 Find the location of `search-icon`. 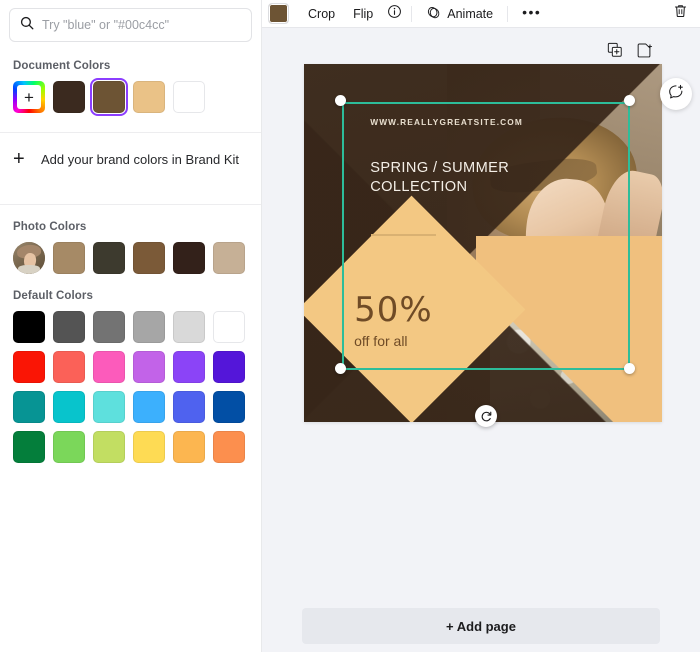

search-icon is located at coordinates (31, 25).